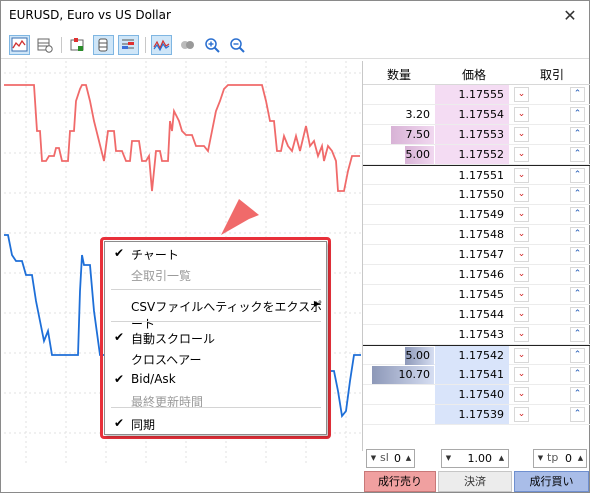 This screenshot has height=493, width=590. I want to click on dom-volume: 3.20, so click(418, 114).